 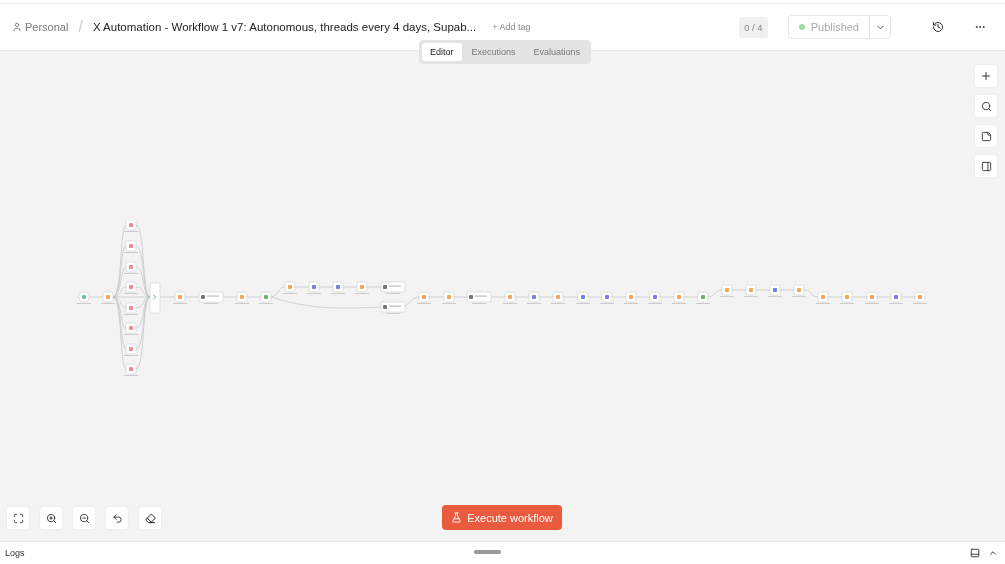 I want to click on flask-icon, so click(x=457, y=517).